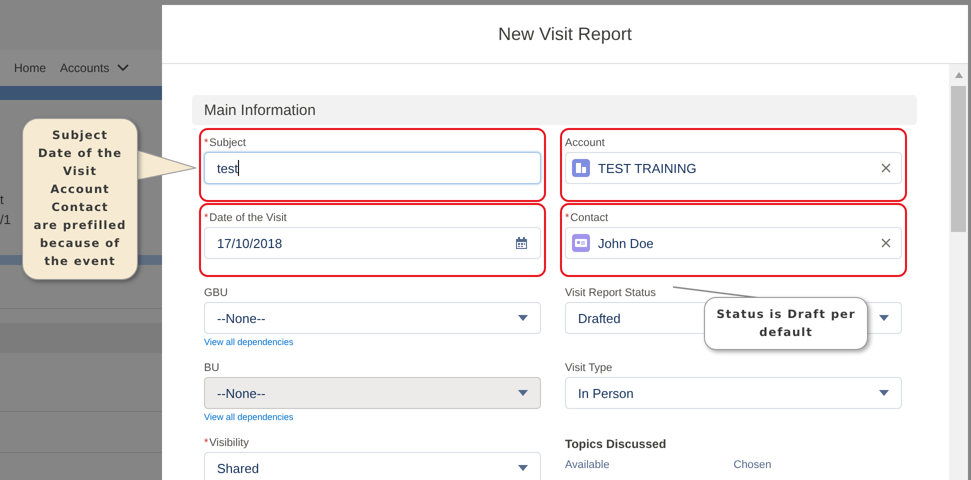 The width and height of the screenshot is (971, 480). I want to click on field-label: Visit Type, so click(588, 368).